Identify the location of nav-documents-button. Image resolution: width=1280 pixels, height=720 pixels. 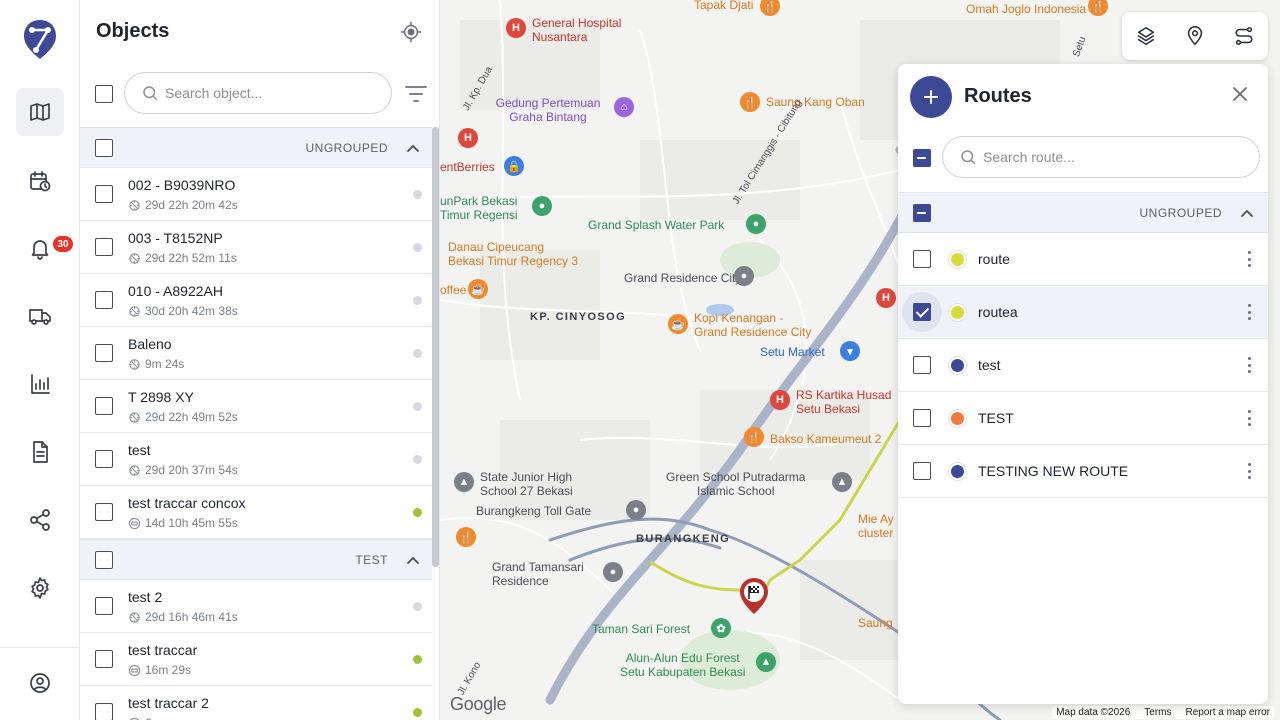
(40, 452).